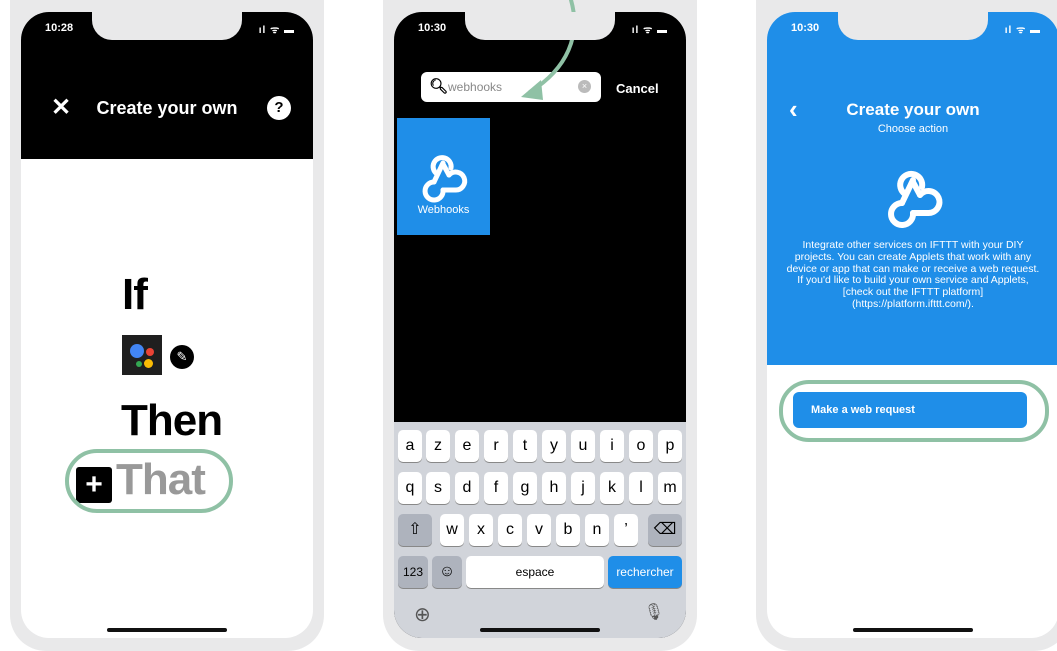 The width and height of the screenshot is (1057, 651). I want to click on shift-key: ⇧, so click(415, 530).